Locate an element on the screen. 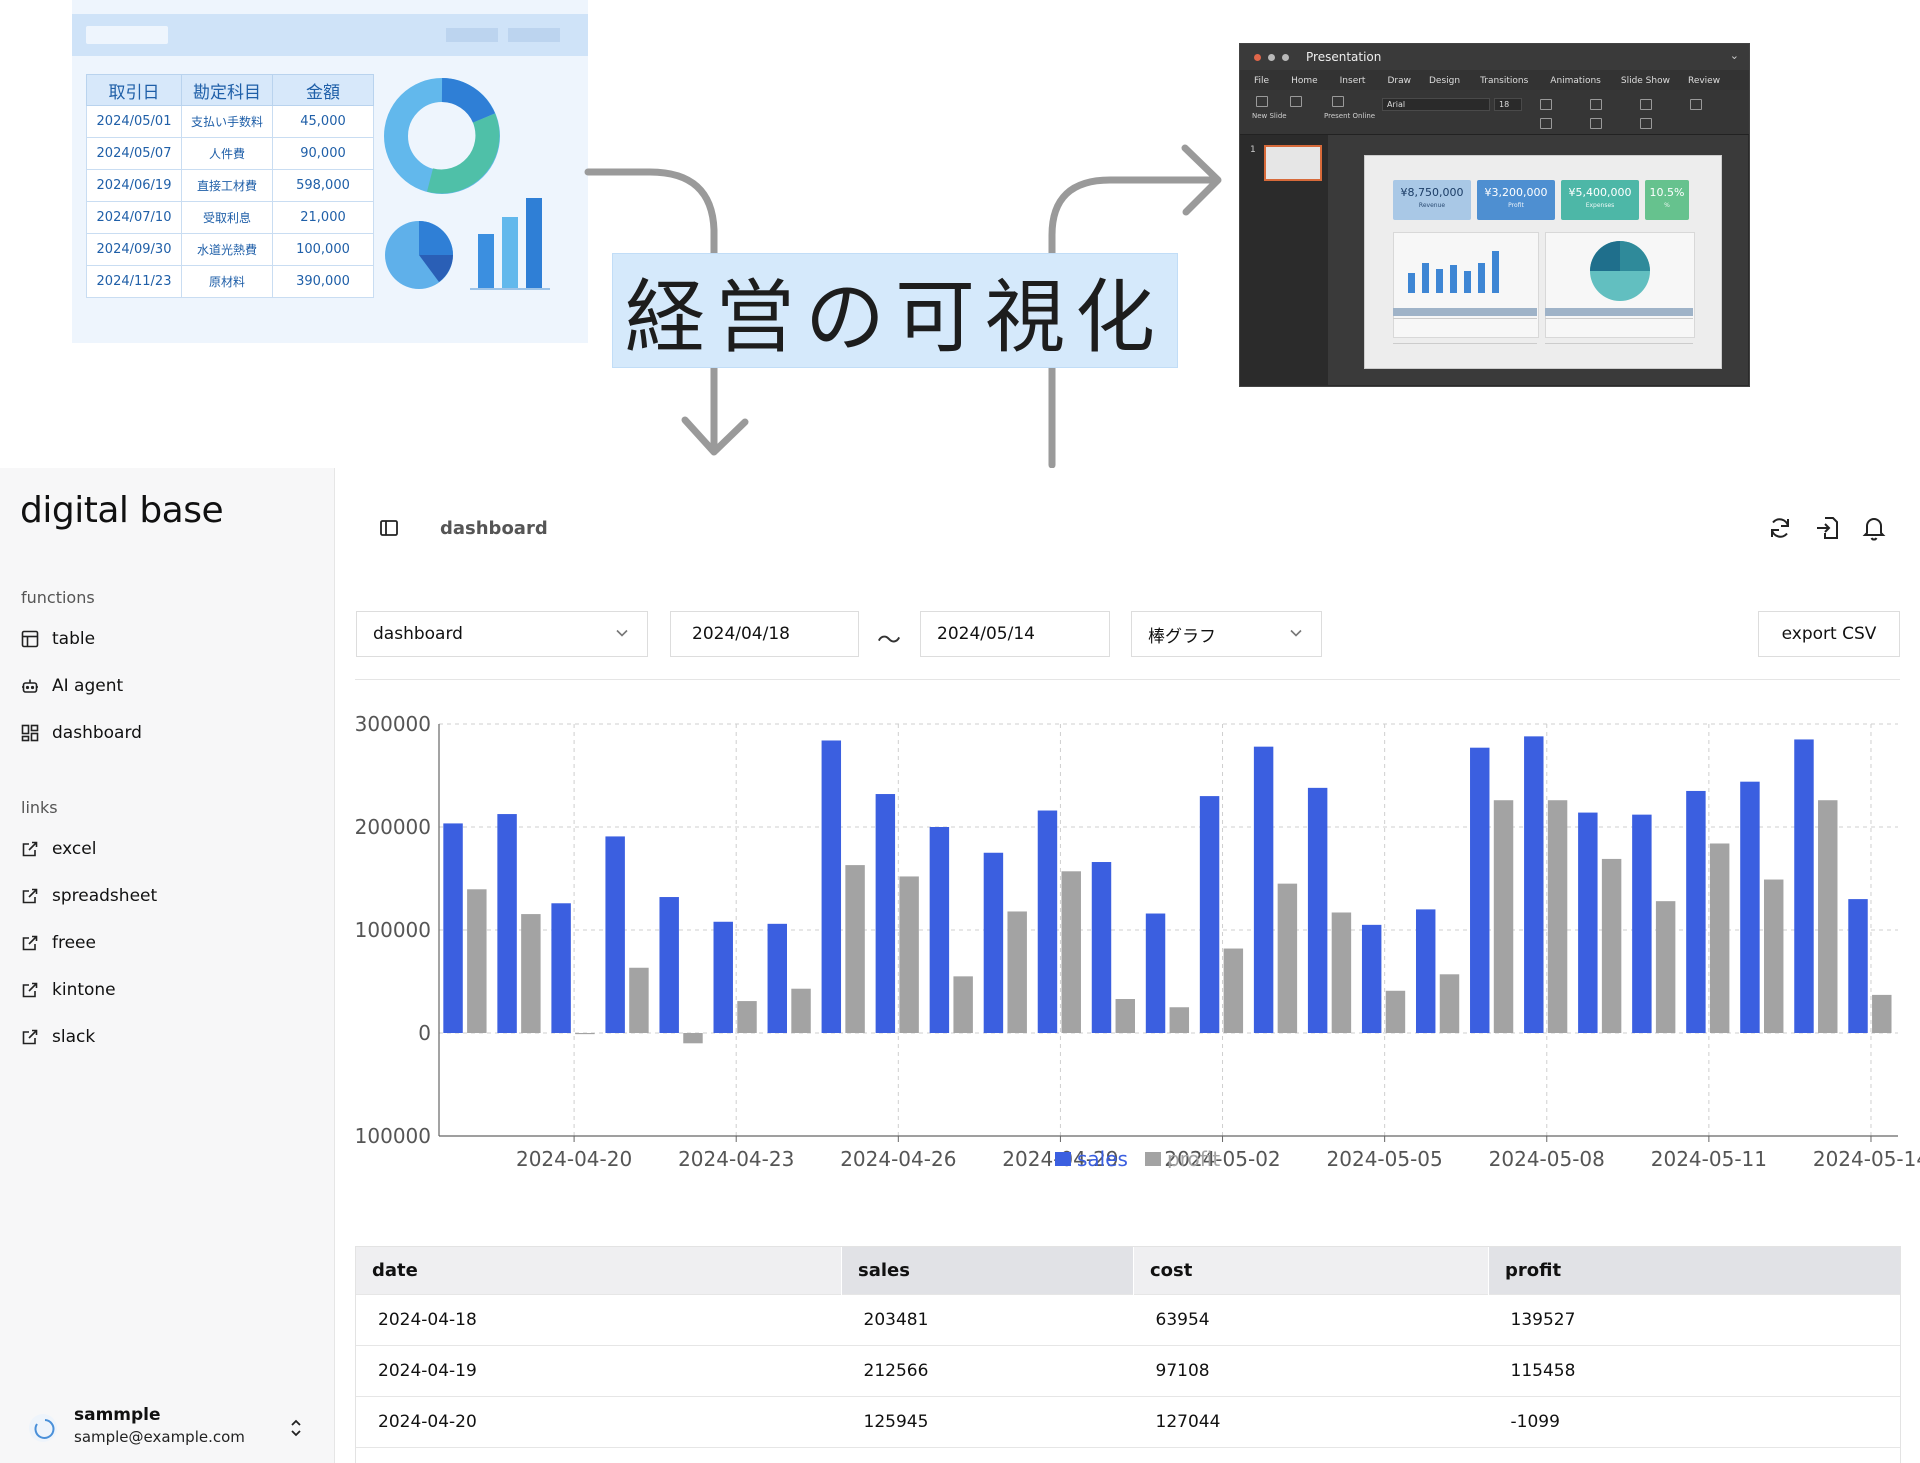  links-section-label: links is located at coordinates (39, 807).